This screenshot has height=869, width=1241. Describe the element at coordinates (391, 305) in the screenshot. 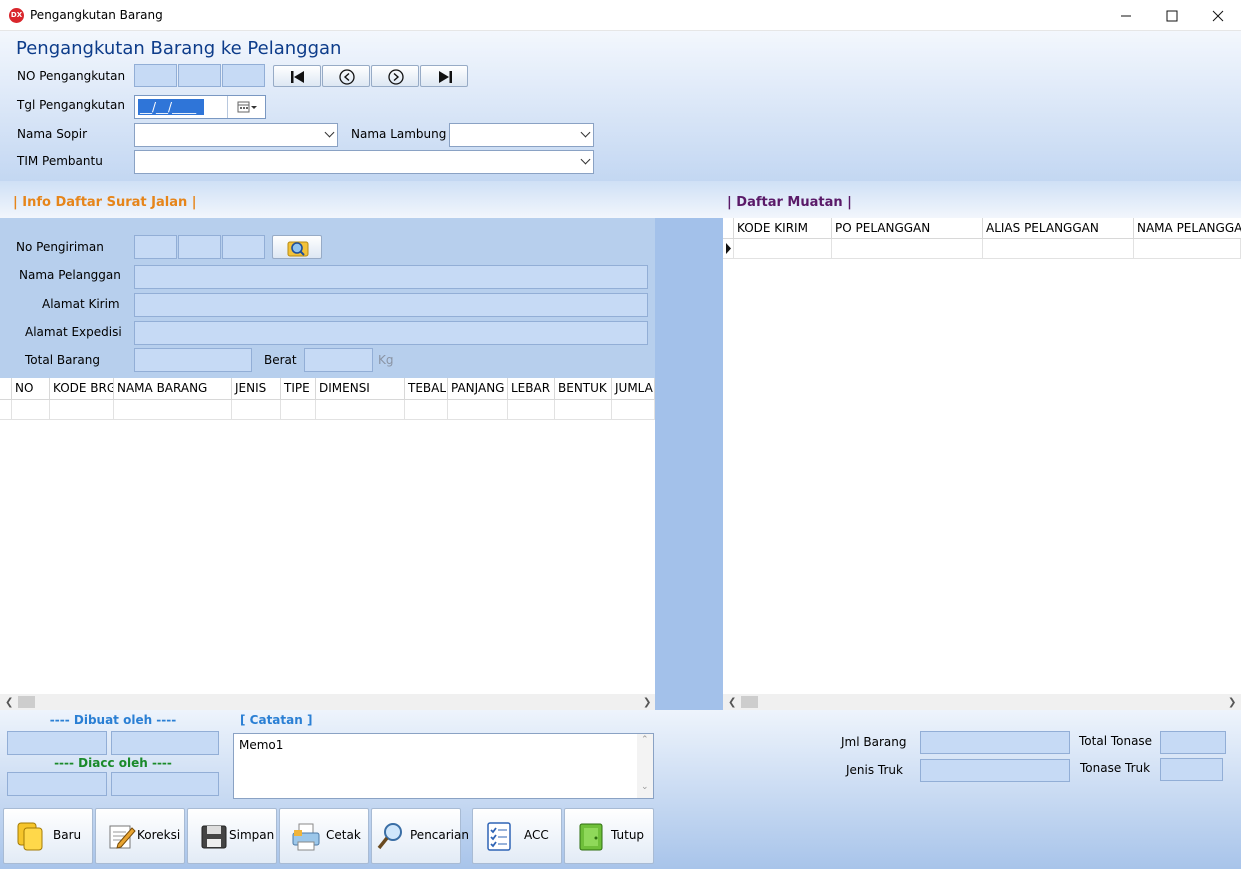

I see `alamat-kirim-field` at that location.